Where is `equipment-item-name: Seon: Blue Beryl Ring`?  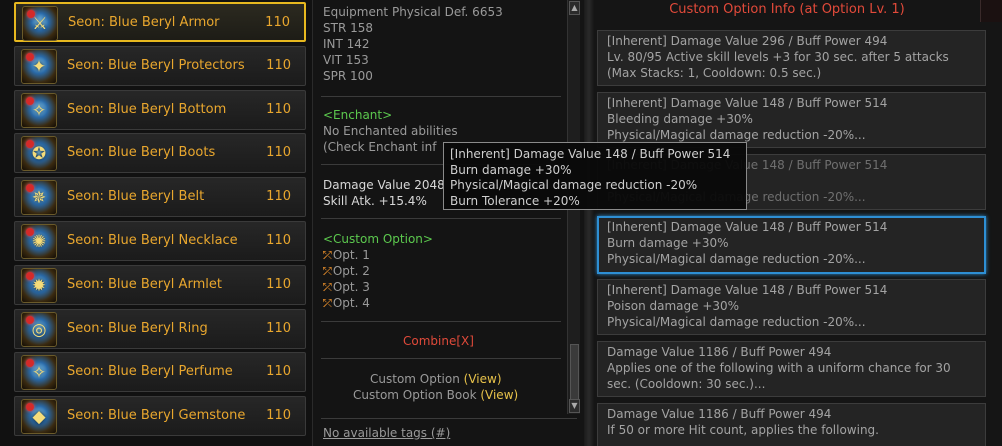 equipment-item-name: Seon: Blue Beryl Ring is located at coordinates (137, 328).